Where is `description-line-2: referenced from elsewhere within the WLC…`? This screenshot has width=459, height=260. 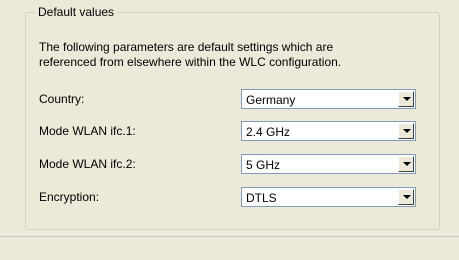
description-line-2: referenced from elsewhere within the WLC… is located at coordinates (190, 62).